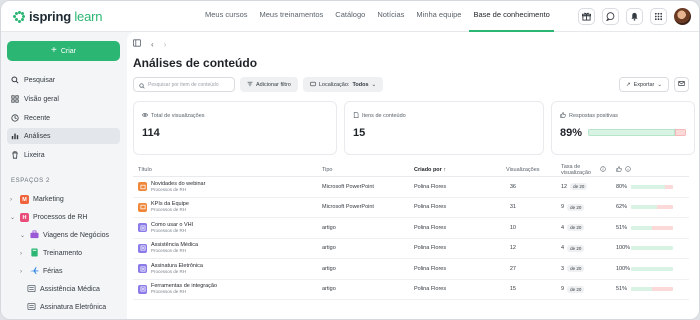 The width and height of the screenshot is (700, 320). What do you see at coordinates (511, 16) in the screenshot?
I see `nav-item-base-de-conhecimento: Base de conhecimento` at bounding box center [511, 16].